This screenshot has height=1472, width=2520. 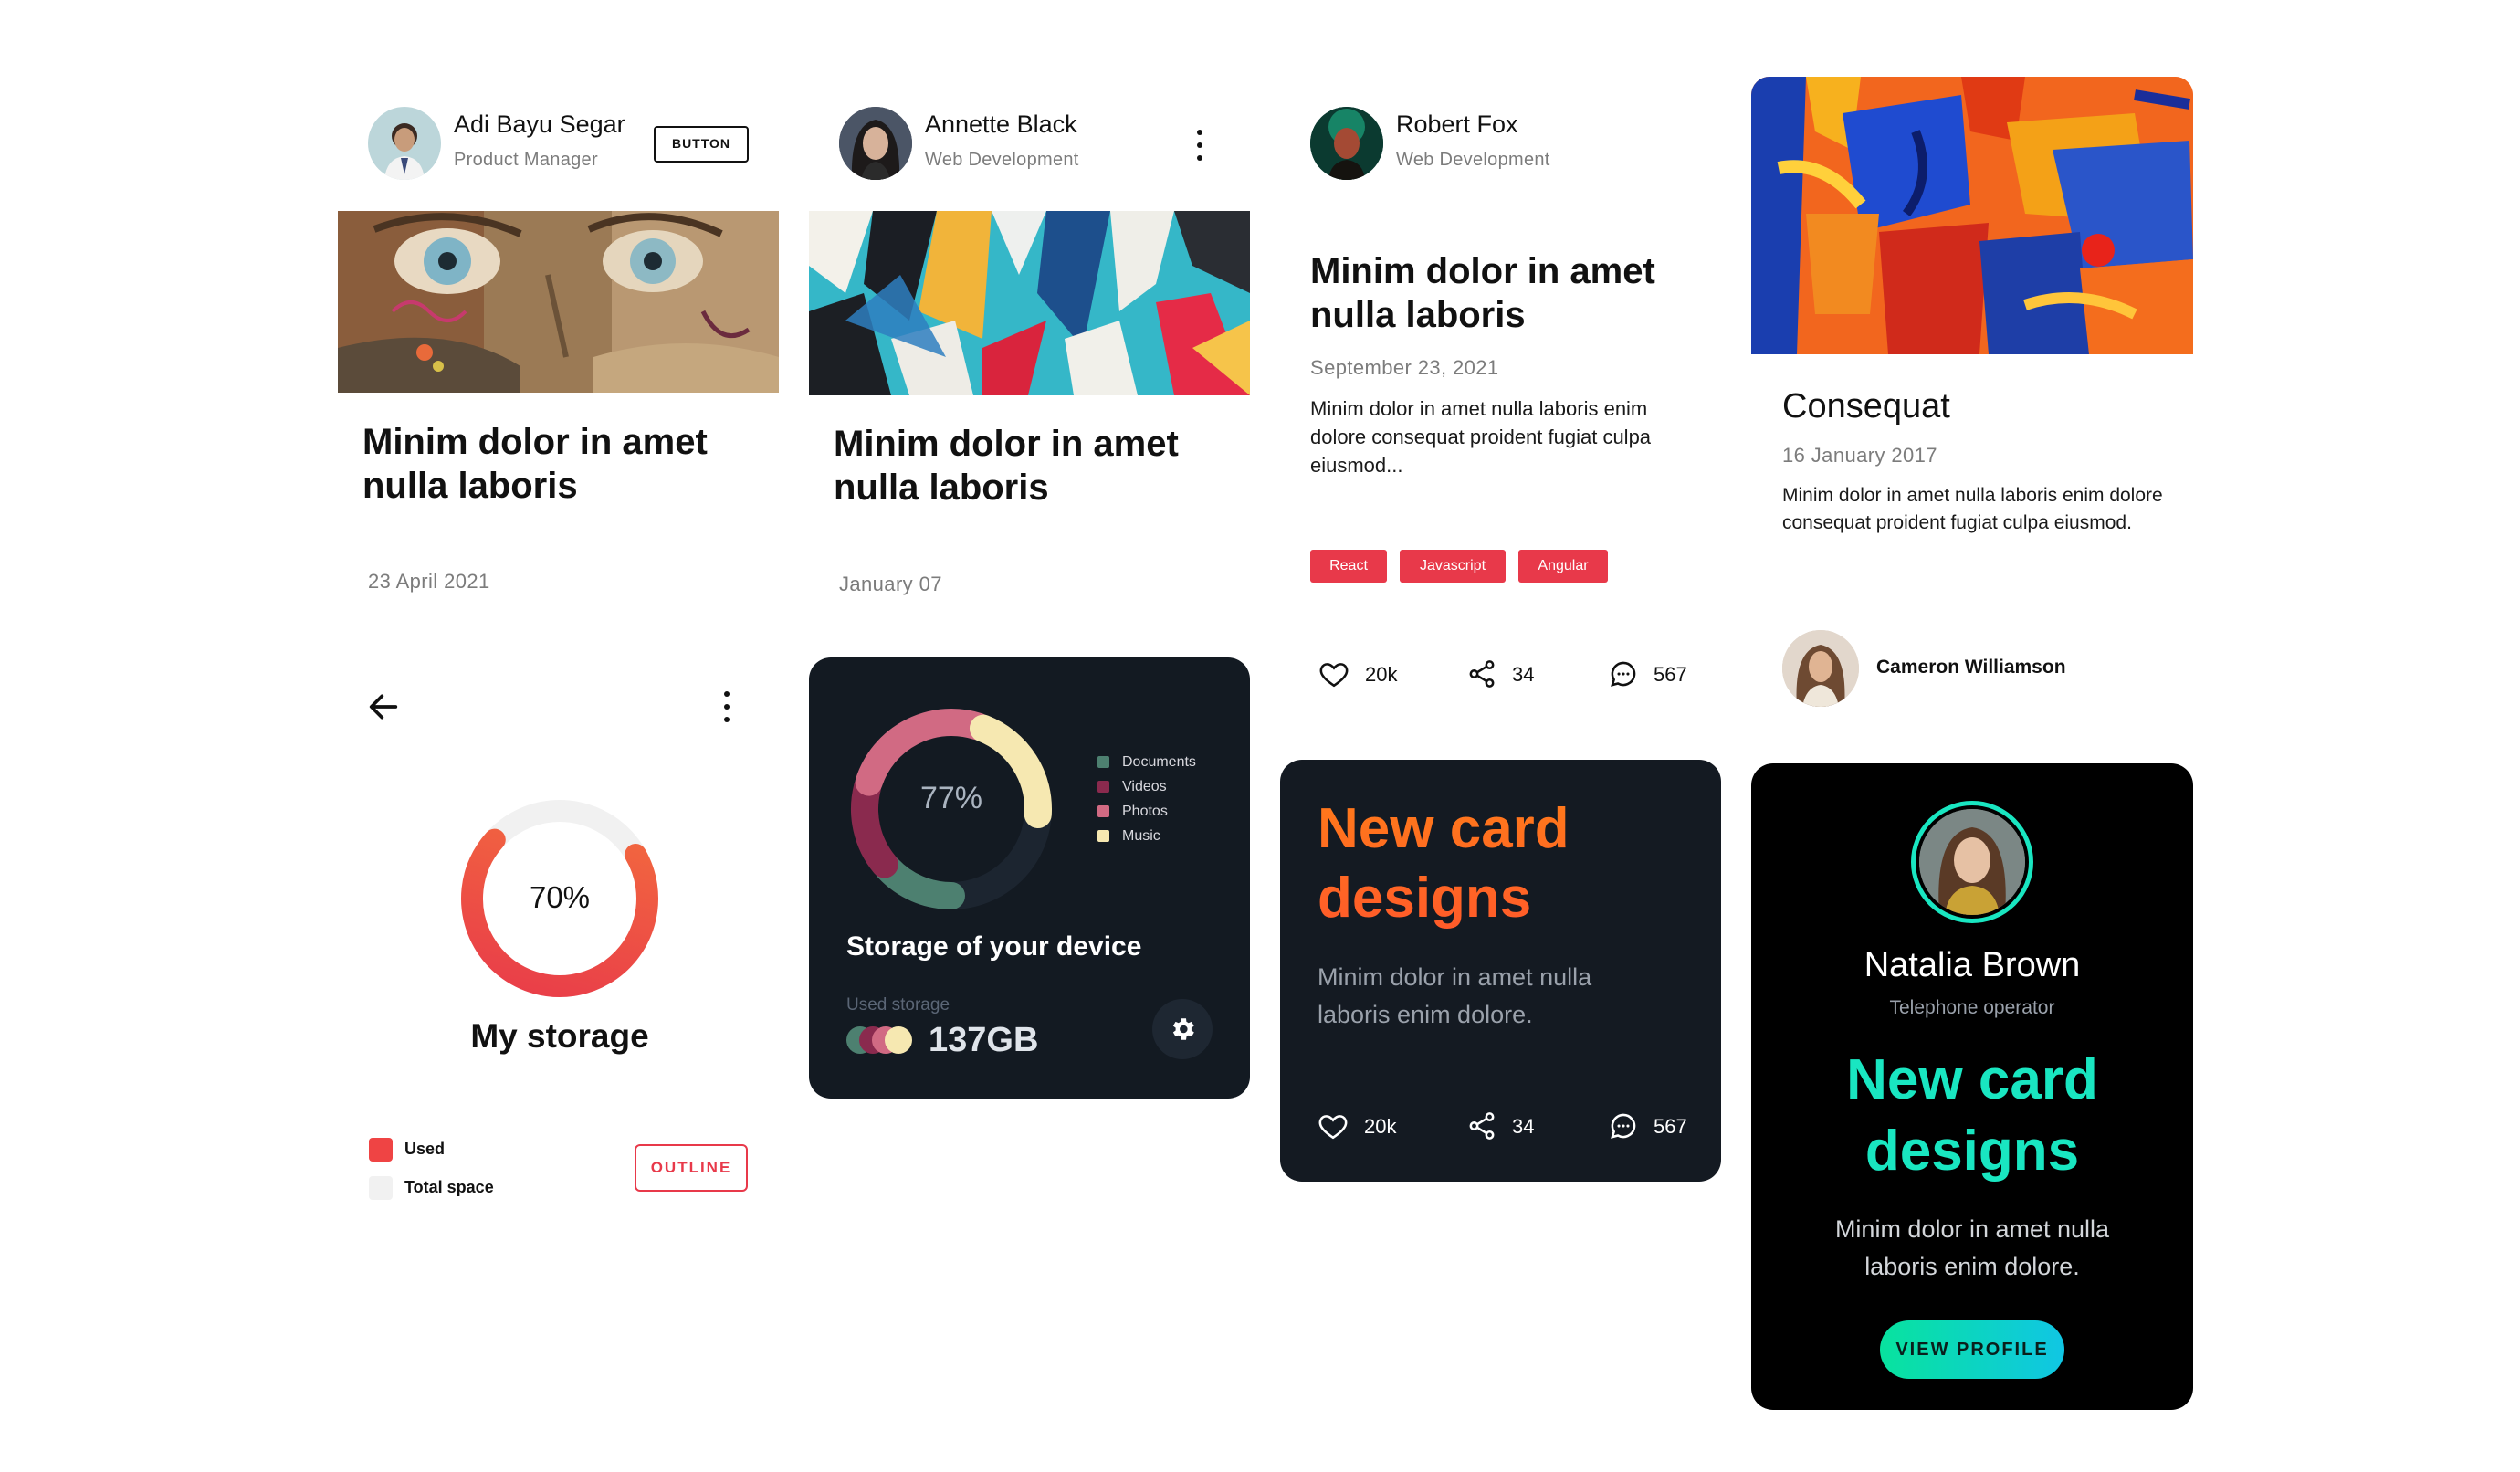 What do you see at coordinates (539, 124) in the screenshot?
I see `author-name: Adi Bayu Segar` at bounding box center [539, 124].